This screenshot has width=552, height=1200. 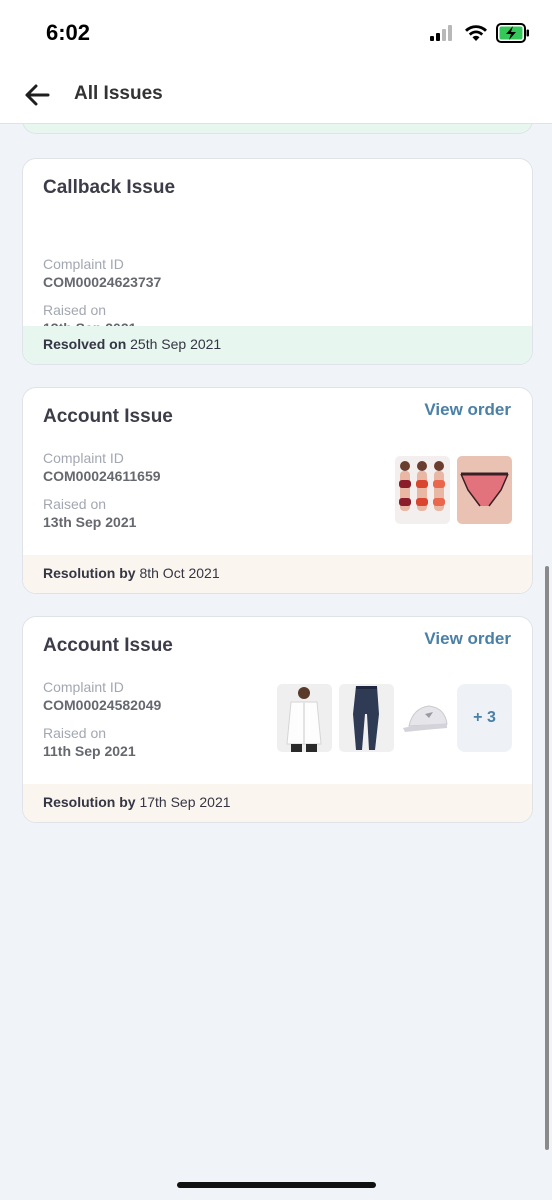 What do you see at coordinates (277, 129) in the screenshot?
I see `previous-issue-card-footer` at bounding box center [277, 129].